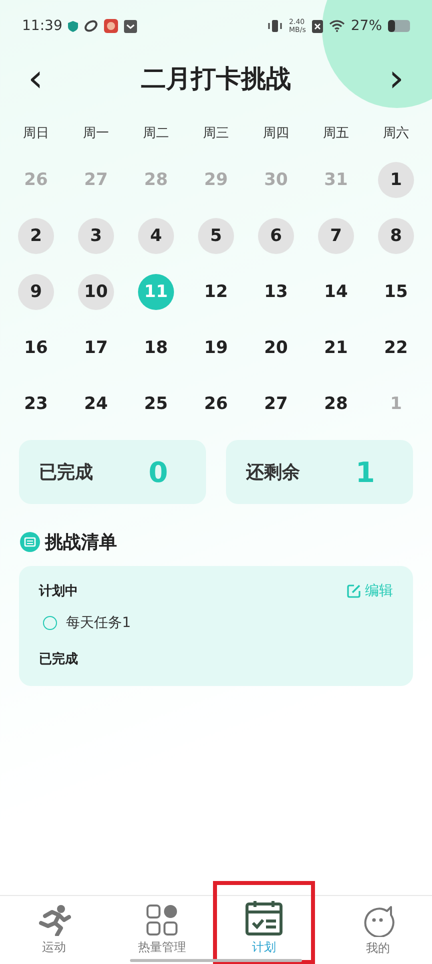 This screenshot has width=432, height=964. What do you see at coordinates (81, 542) in the screenshot?
I see `section-title: 挑战清单` at bounding box center [81, 542].